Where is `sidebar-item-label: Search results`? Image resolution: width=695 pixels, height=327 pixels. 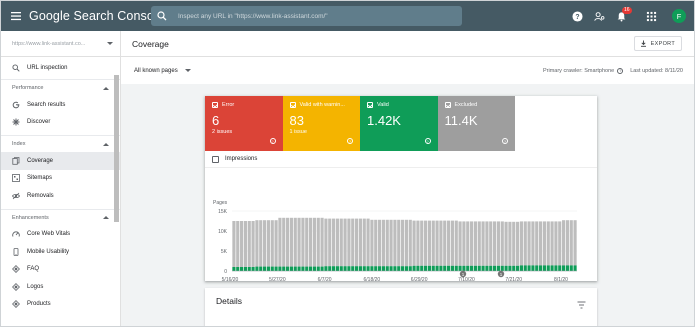 sidebar-item-label: Search results is located at coordinates (46, 104).